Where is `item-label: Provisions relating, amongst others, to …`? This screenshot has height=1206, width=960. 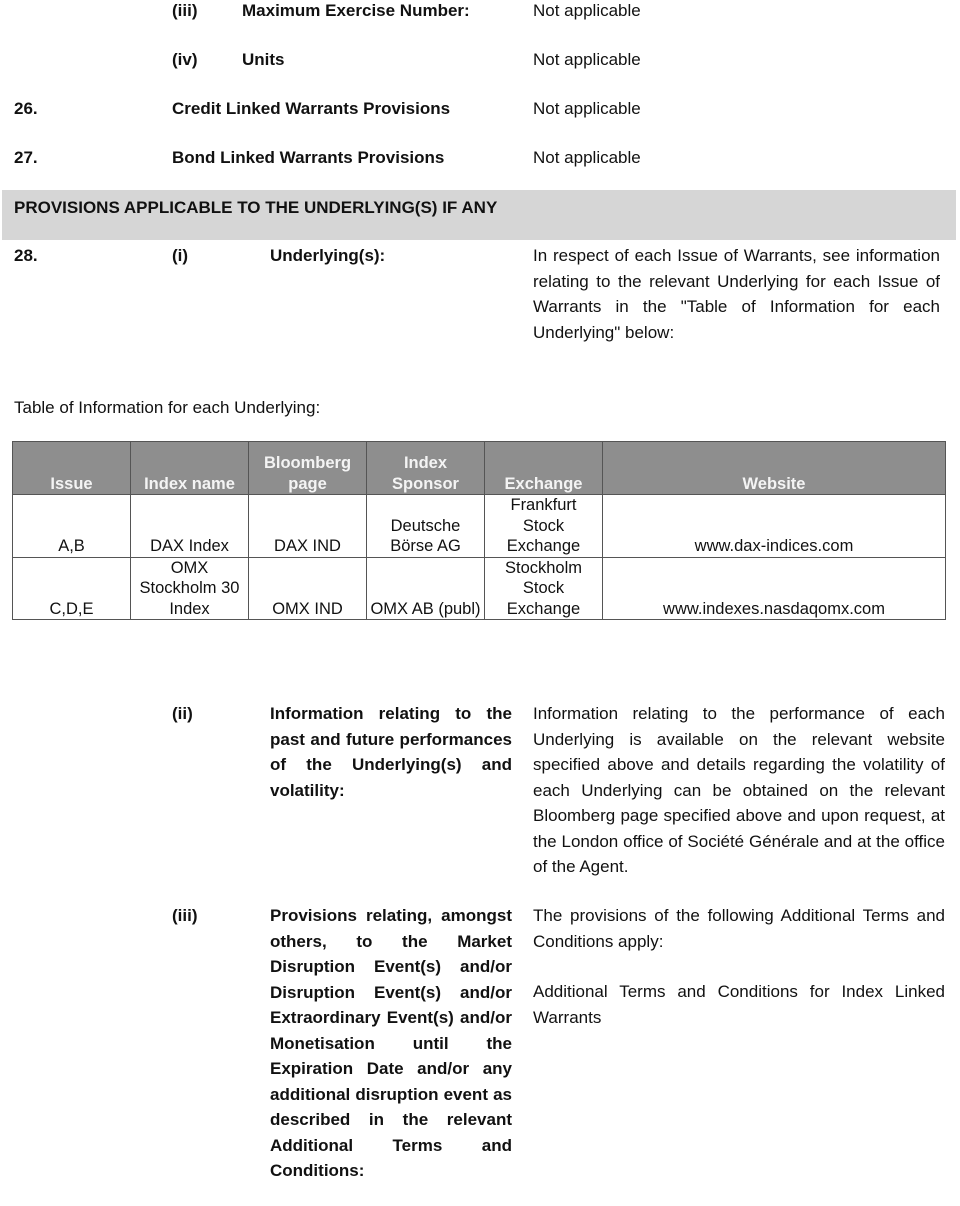
item-label: Provisions relating, amongst others, to … is located at coordinates (391, 1043).